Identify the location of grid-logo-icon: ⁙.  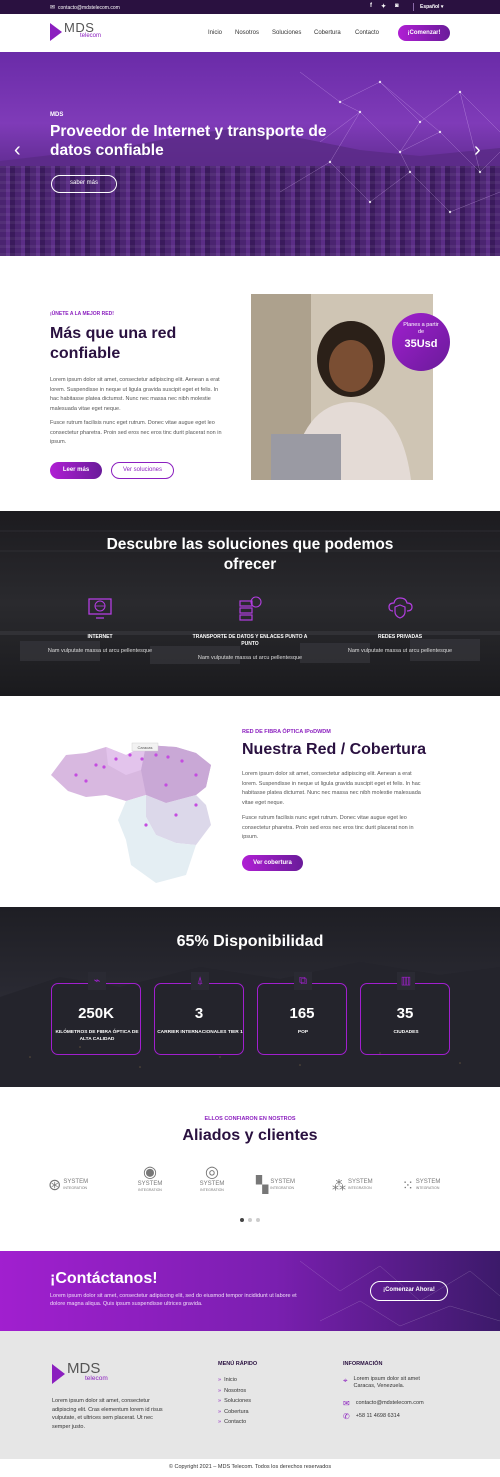
(408, 1184).